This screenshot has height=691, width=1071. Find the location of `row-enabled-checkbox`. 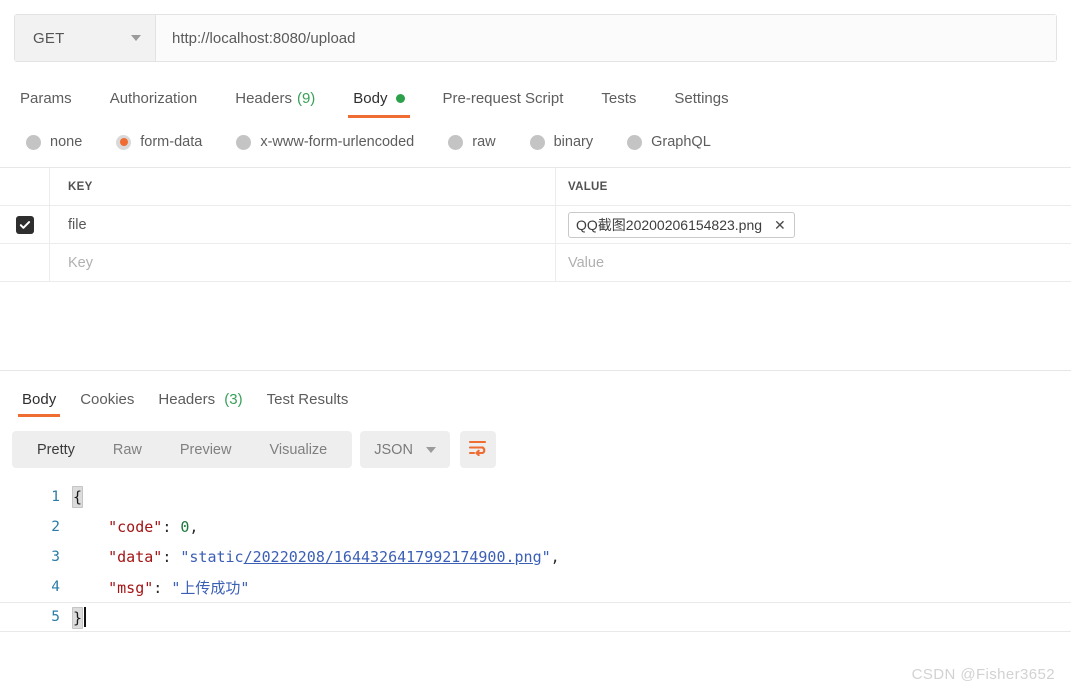

row-enabled-checkbox is located at coordinates (24, 224).